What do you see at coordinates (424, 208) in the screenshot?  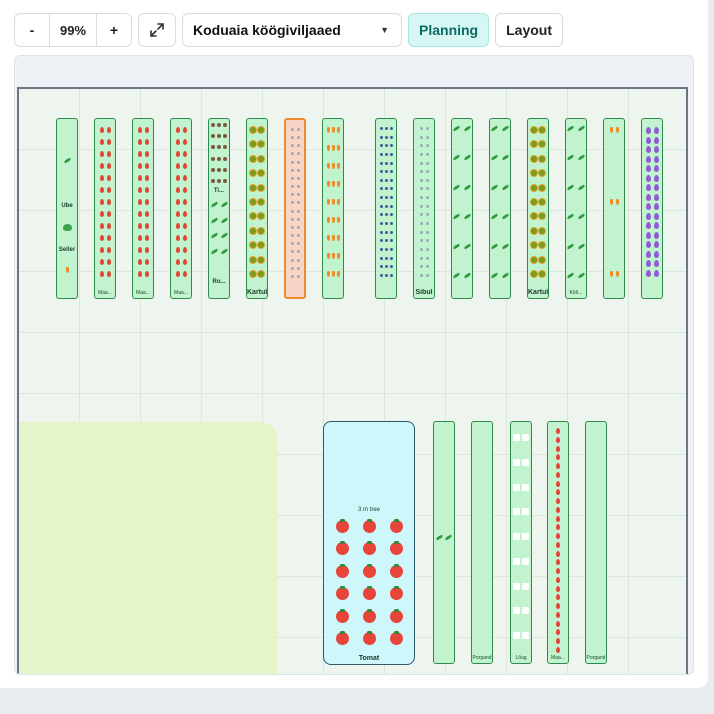 I see `planting-bed: Sibul` at bounding box center [424, 208].